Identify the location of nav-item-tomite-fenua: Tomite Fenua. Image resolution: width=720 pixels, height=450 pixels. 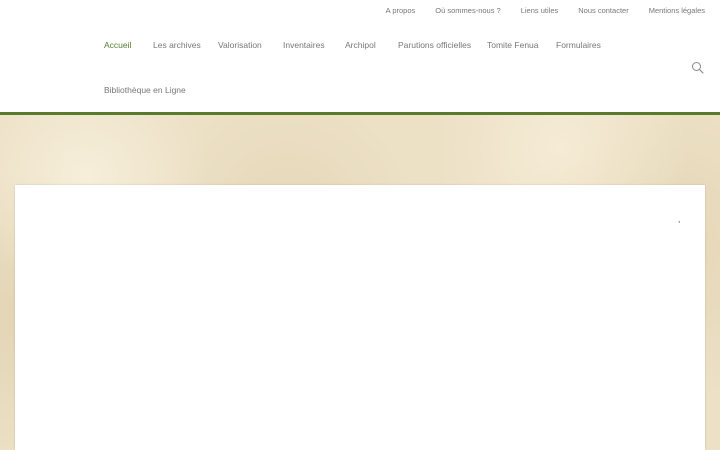
(513, 45).